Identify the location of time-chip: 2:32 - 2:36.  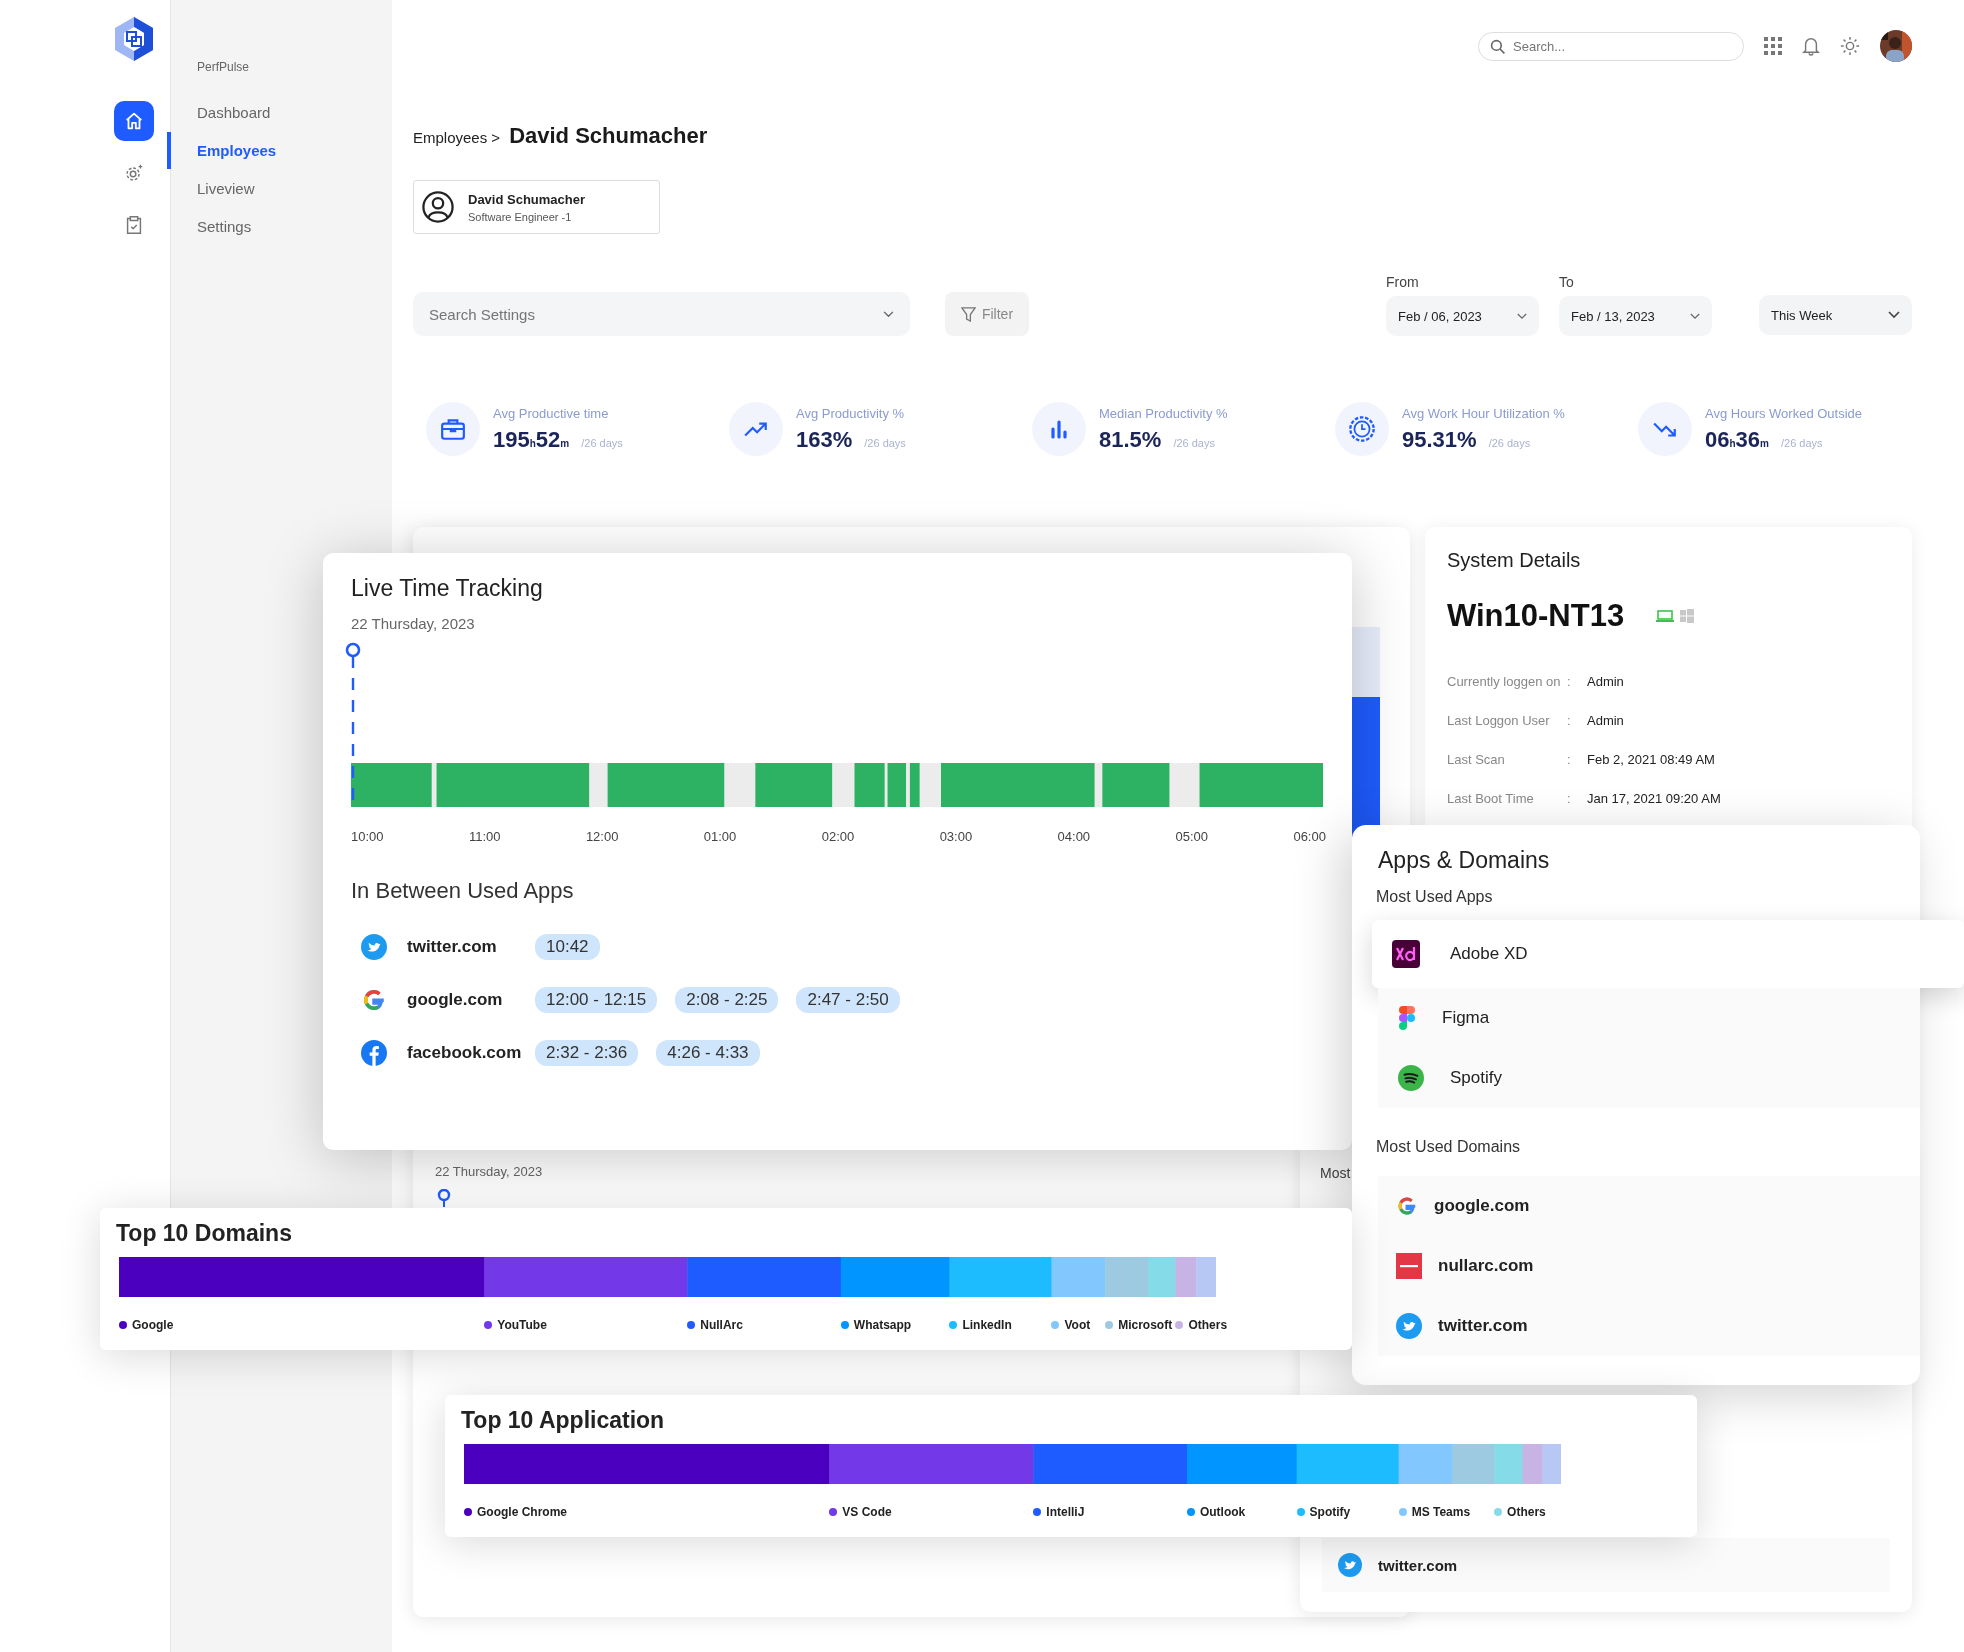
(587, 1052).